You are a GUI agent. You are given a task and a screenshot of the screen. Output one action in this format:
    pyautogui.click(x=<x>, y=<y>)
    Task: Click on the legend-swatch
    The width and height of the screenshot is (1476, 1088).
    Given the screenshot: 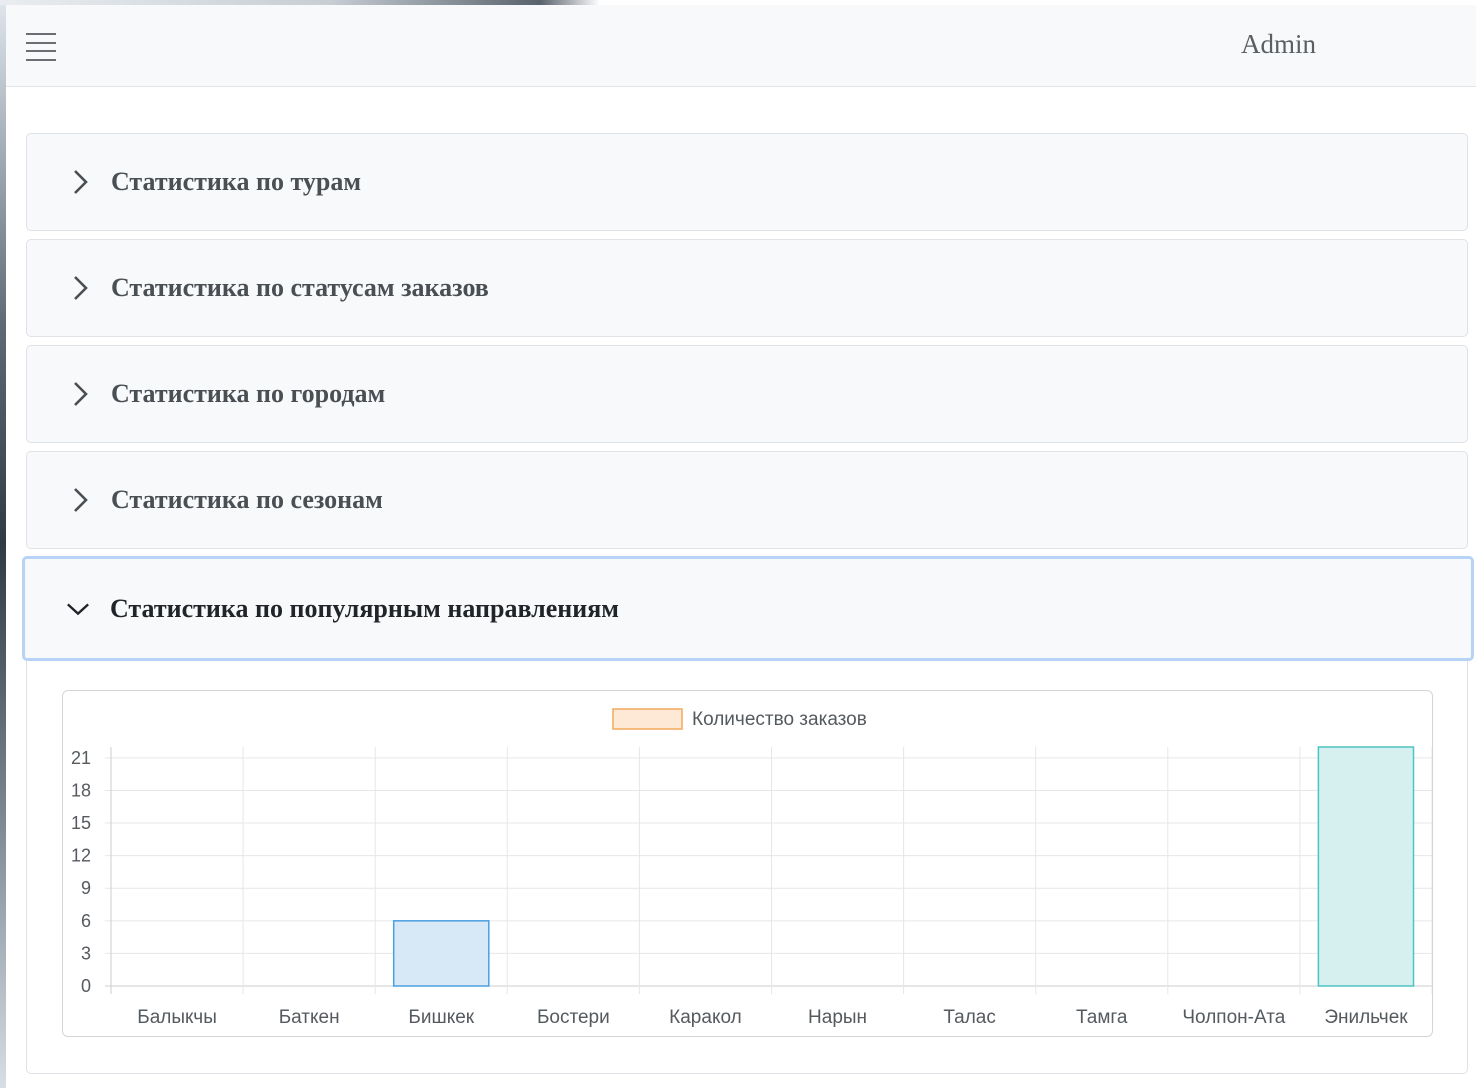 What is the action you would take?
    pyautogui.click(x=647, y=719)
    